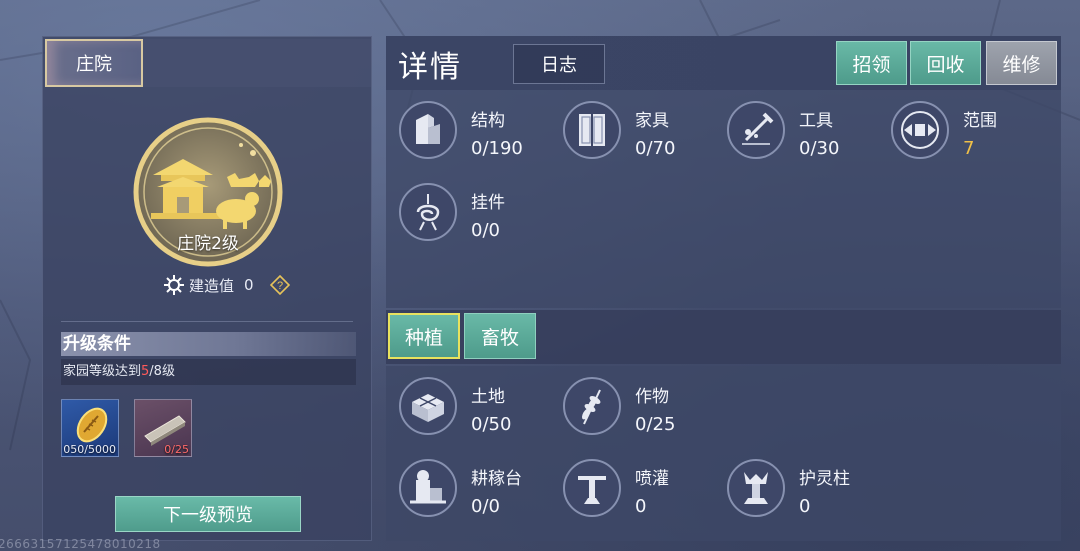 The width and height of the screenshot is (1080, 551). What do you see at coordinates (652, 121) in the screenshot?
I see `stat-name: 家具` at bounding box center [652, 121].